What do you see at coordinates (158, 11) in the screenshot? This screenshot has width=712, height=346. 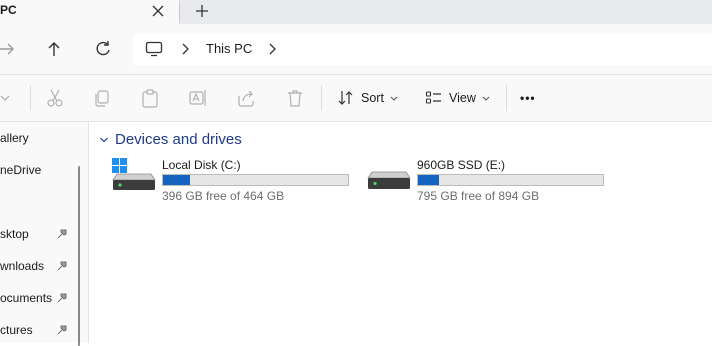 I see `close-icon` at bounding box center [158, 11].